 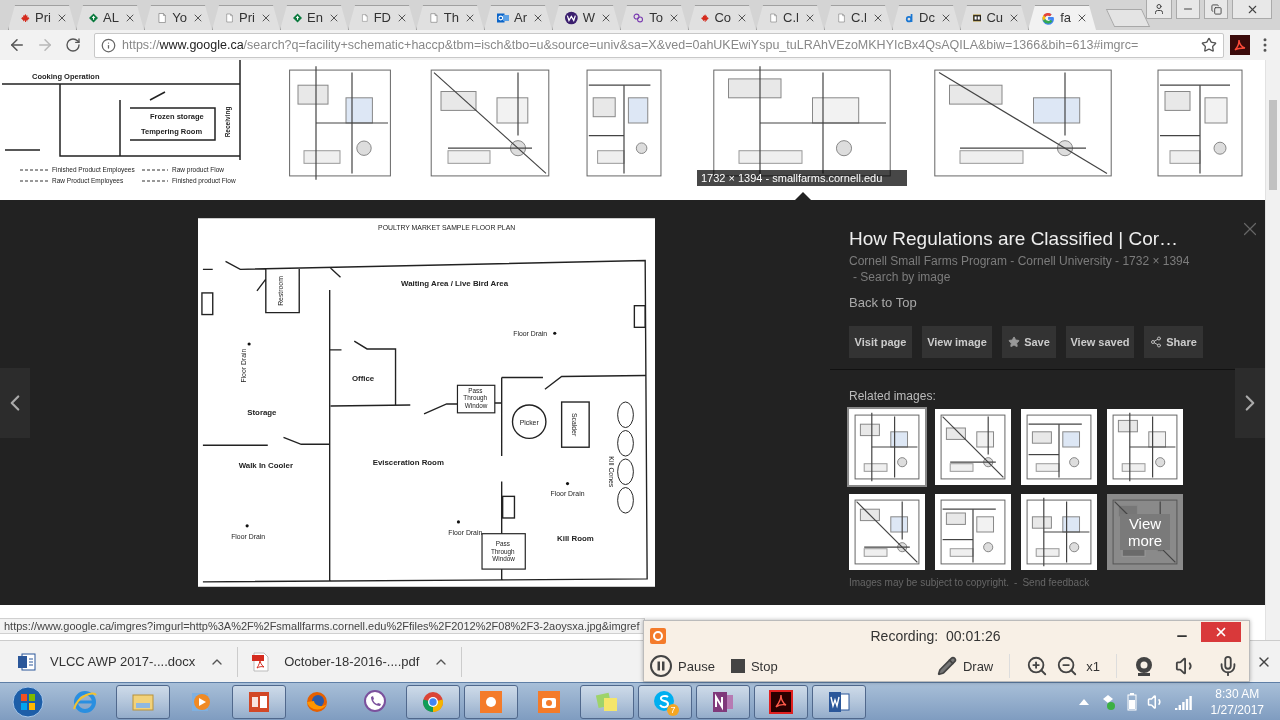 What do you see at coordinates (363, 379) in the screenshot?
I see `plan-label: Office` at bounding box center [363, 379].